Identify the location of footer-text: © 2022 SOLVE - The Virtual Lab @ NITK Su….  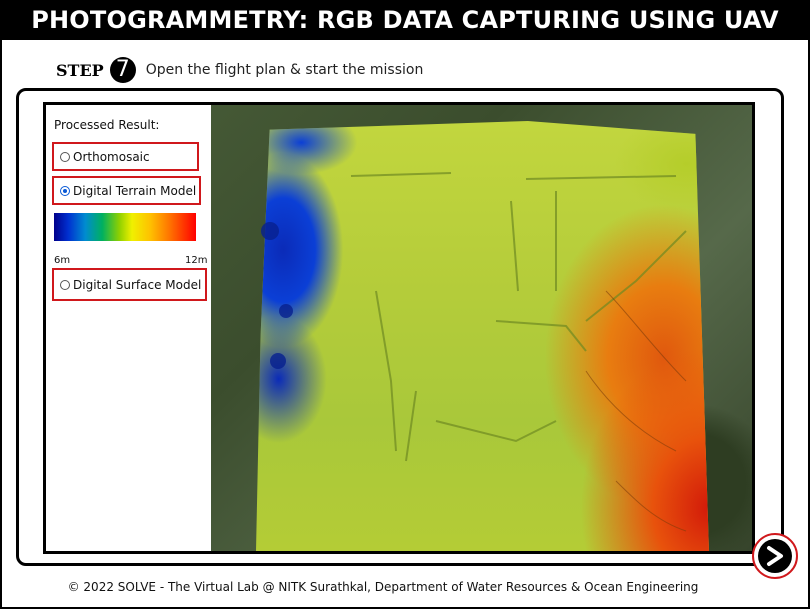
(383, 587).